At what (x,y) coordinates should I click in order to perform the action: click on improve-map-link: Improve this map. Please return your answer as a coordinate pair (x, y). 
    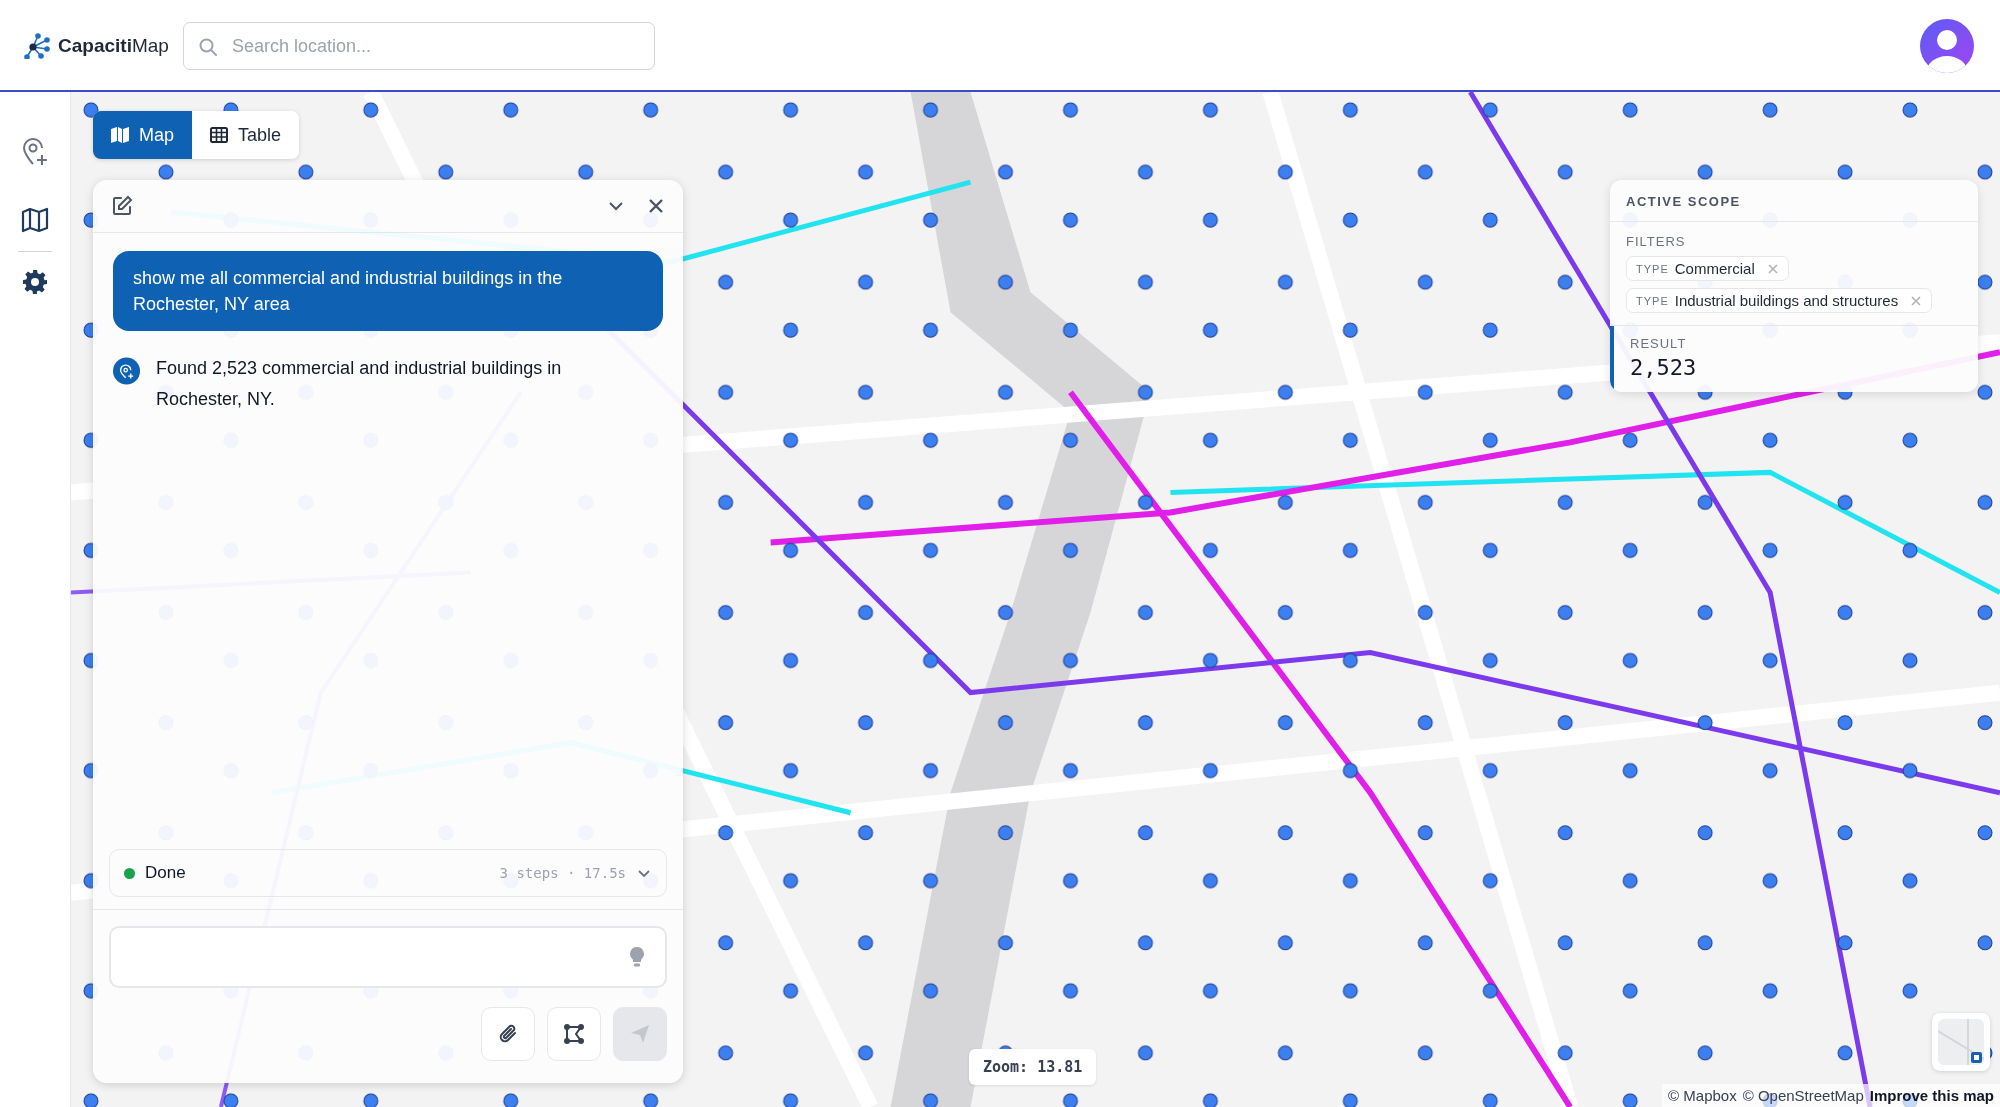
    Looking at the image, I should click on (1931, 1095).